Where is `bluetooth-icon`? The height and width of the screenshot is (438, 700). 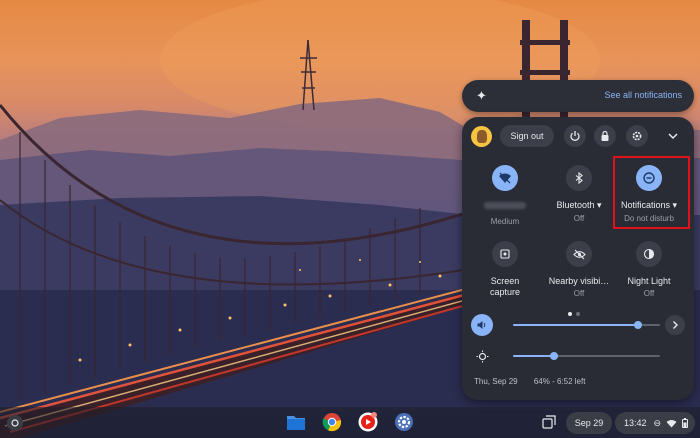
bluetooth-icon is located at coordinates (579, 178).